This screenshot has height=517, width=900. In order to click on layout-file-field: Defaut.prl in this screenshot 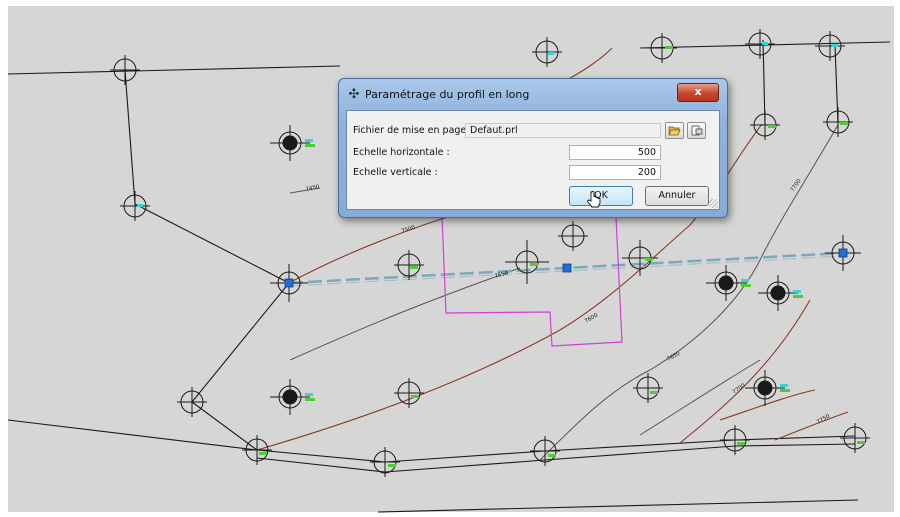, I will do `click(563, 130)`.